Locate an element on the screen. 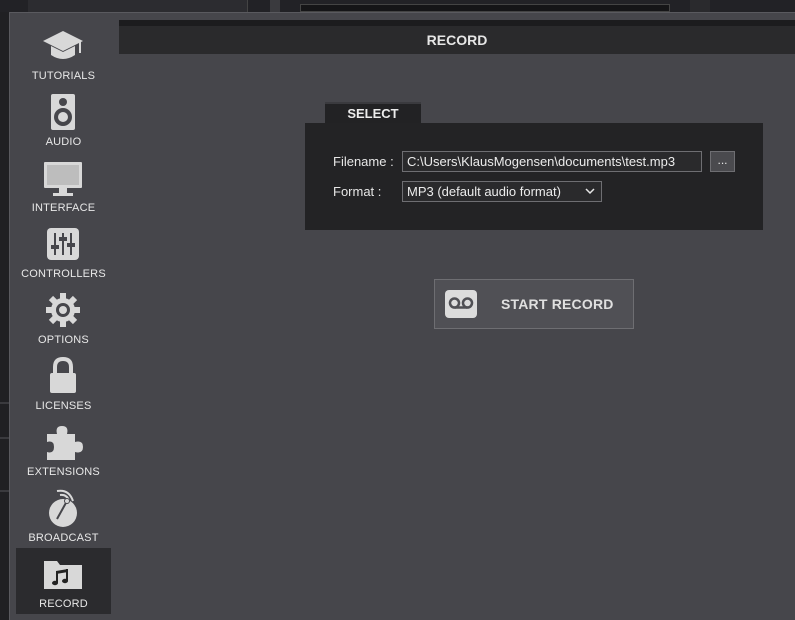  start-record-label: START RECORD is located at coordinates (557, 304).